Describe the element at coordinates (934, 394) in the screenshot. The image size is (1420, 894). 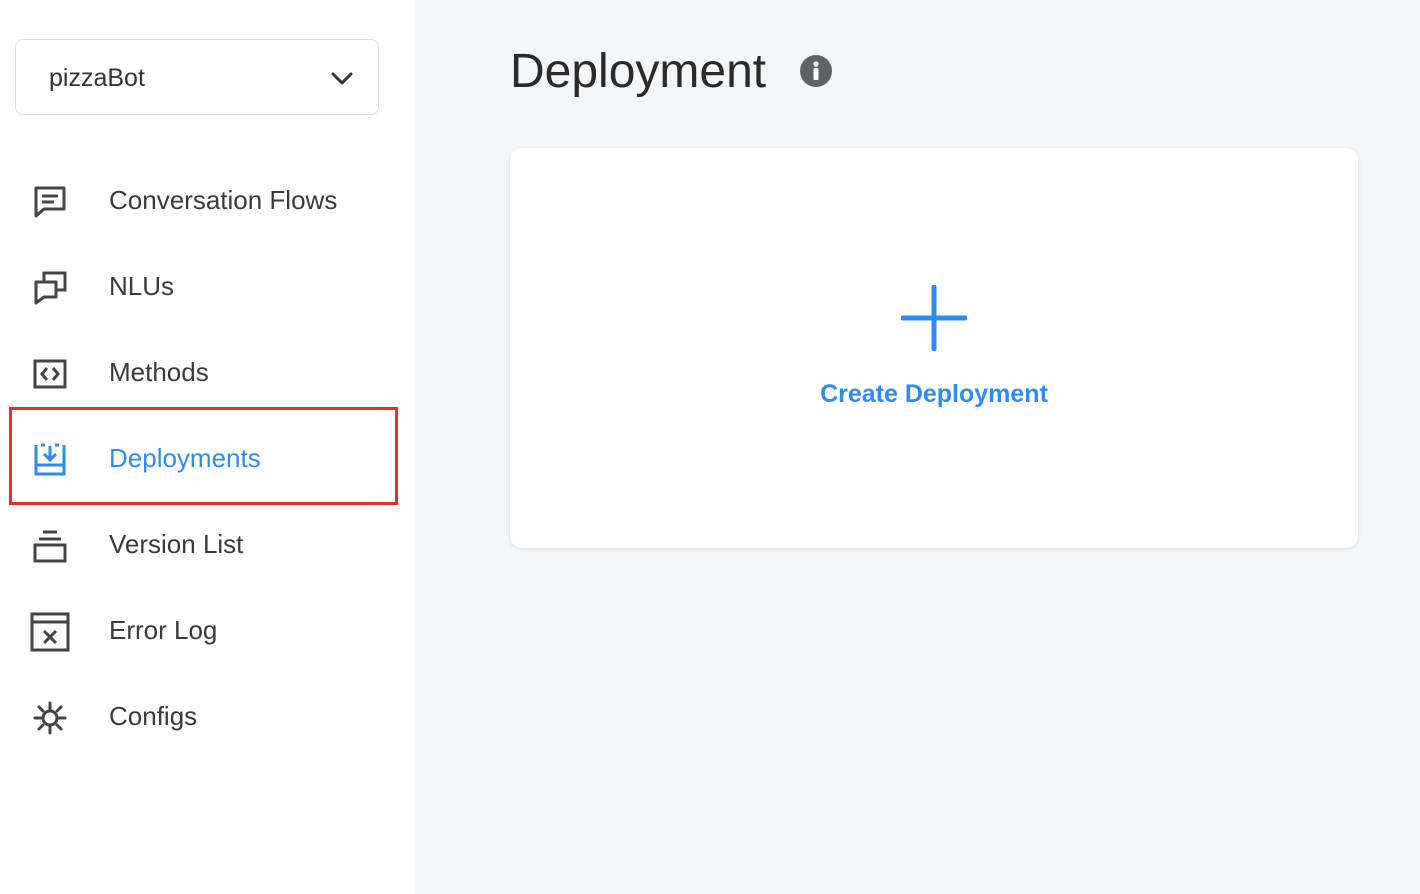
I see `create-deployment-label: Create Deployment` at that location.